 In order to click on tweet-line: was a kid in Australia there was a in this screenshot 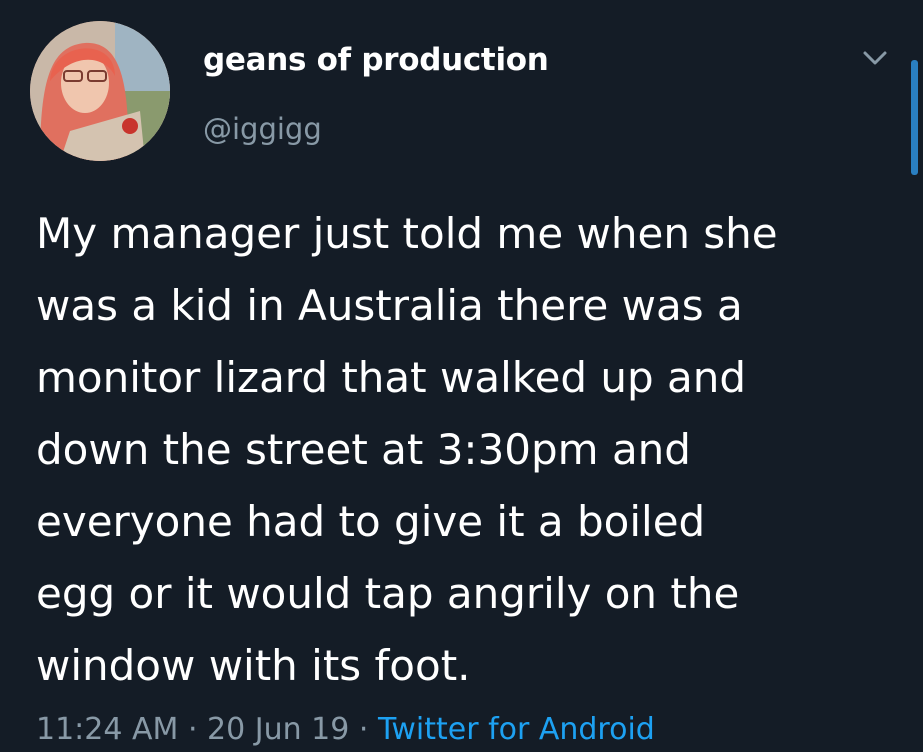, I will do `click(389, 305)`.